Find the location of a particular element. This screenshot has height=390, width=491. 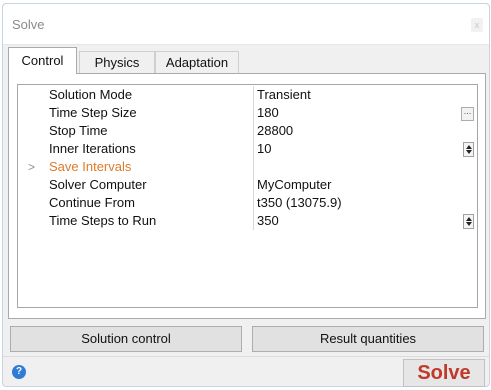

property-value: 180 is located at coordinates (268, 113).